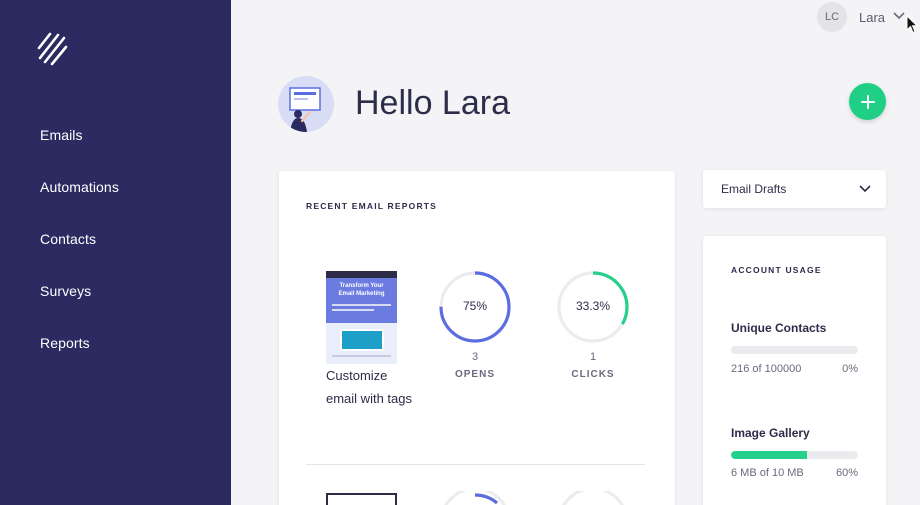  What do you see at coordinates (79, 152) in the screenshot?
I see `sidebar-item-emails: Emails` at bounding box center [79, 152].